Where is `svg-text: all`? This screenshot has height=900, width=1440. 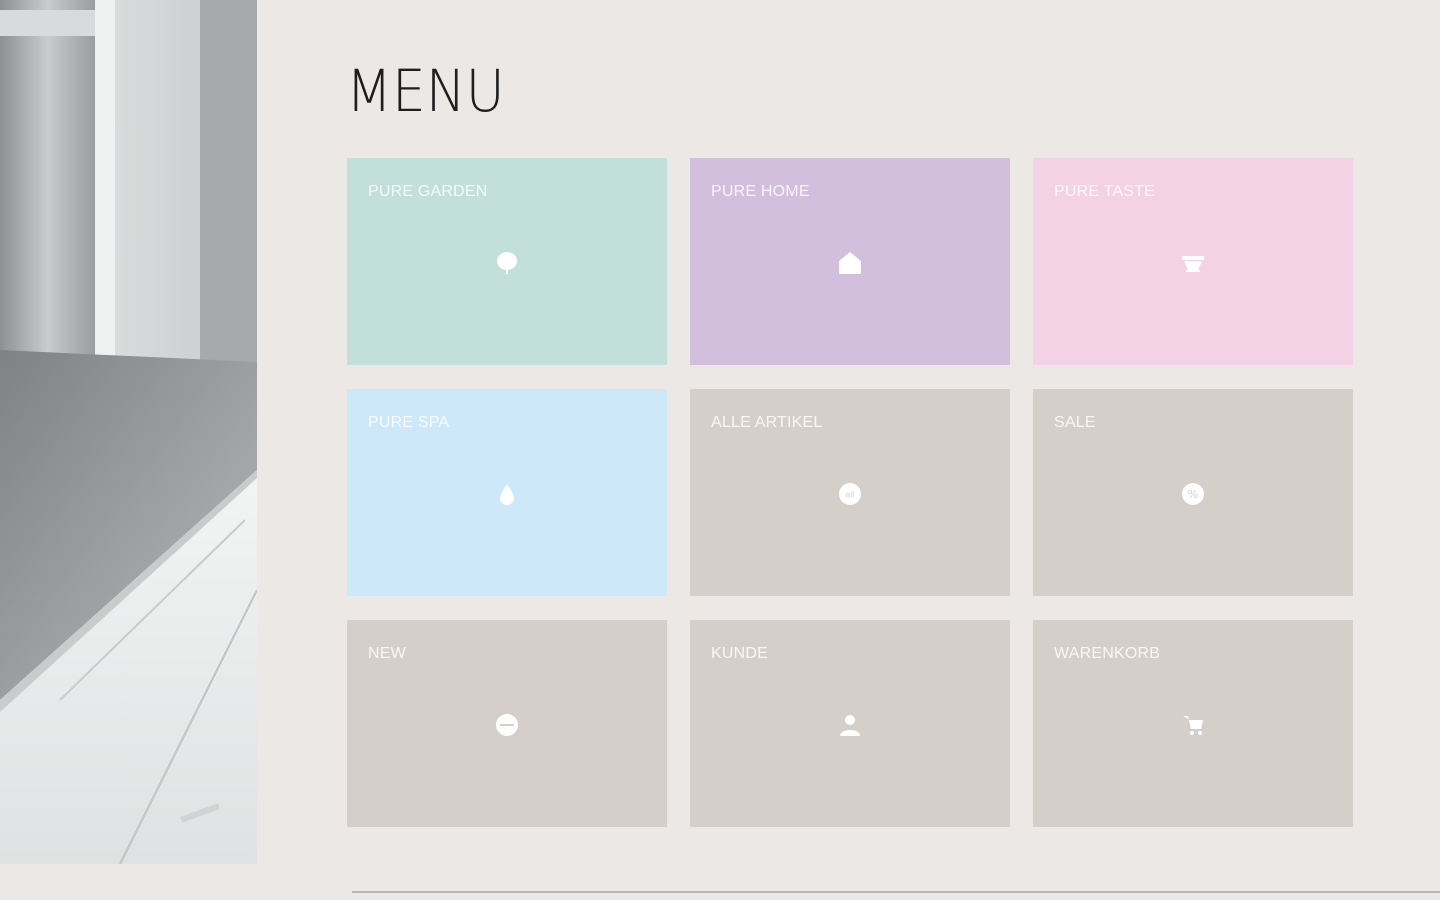
svg-text: all is located at coordinates (849, 494).